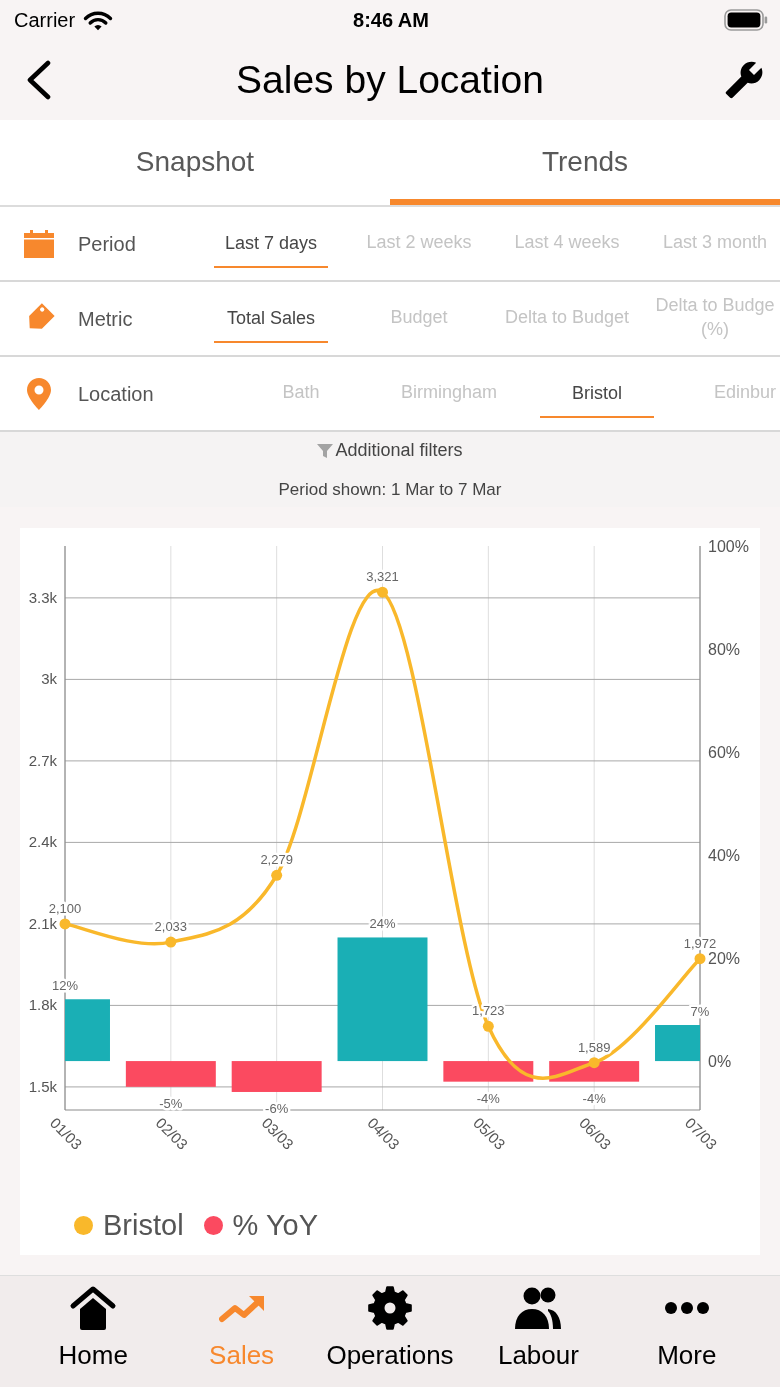 This screenshot has width=780, height=1387. I want to click on line-value-label: 2,033, so click(171, 927).